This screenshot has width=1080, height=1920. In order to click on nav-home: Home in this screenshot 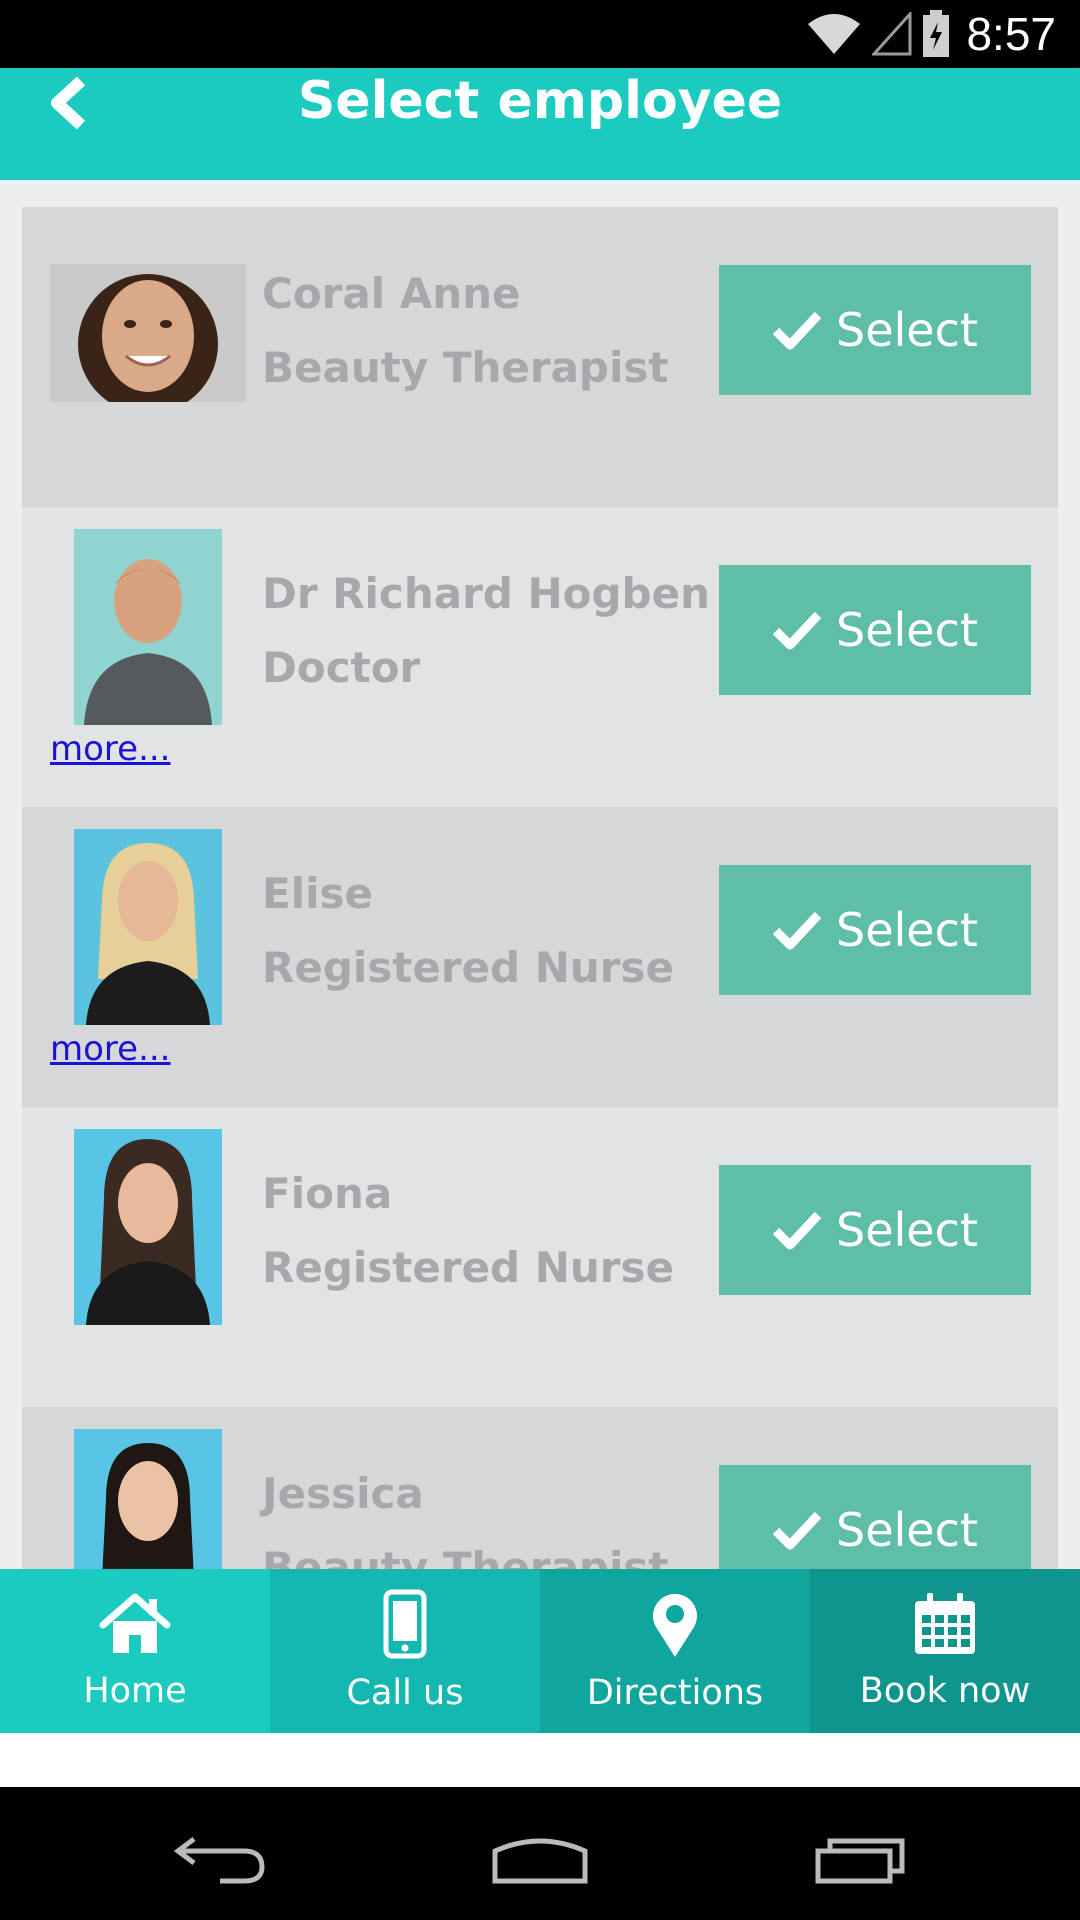, I will do `click(135, 1651)`.